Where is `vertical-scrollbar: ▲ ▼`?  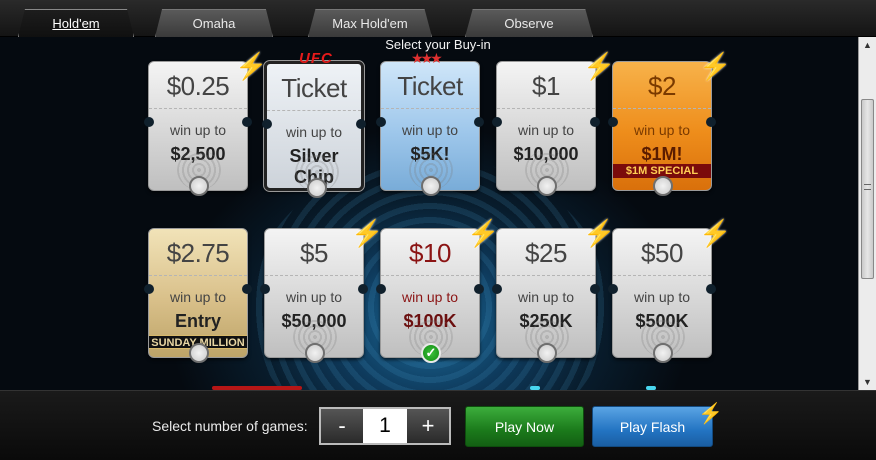
vertical-scrollbar: ▲ ▼ is located at coordinates (867, 213).